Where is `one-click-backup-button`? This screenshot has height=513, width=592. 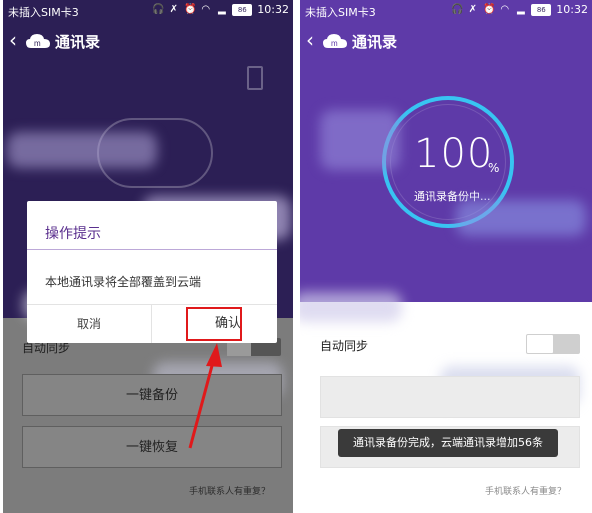 one-click-backup-button is located at coordinates (450, 397).